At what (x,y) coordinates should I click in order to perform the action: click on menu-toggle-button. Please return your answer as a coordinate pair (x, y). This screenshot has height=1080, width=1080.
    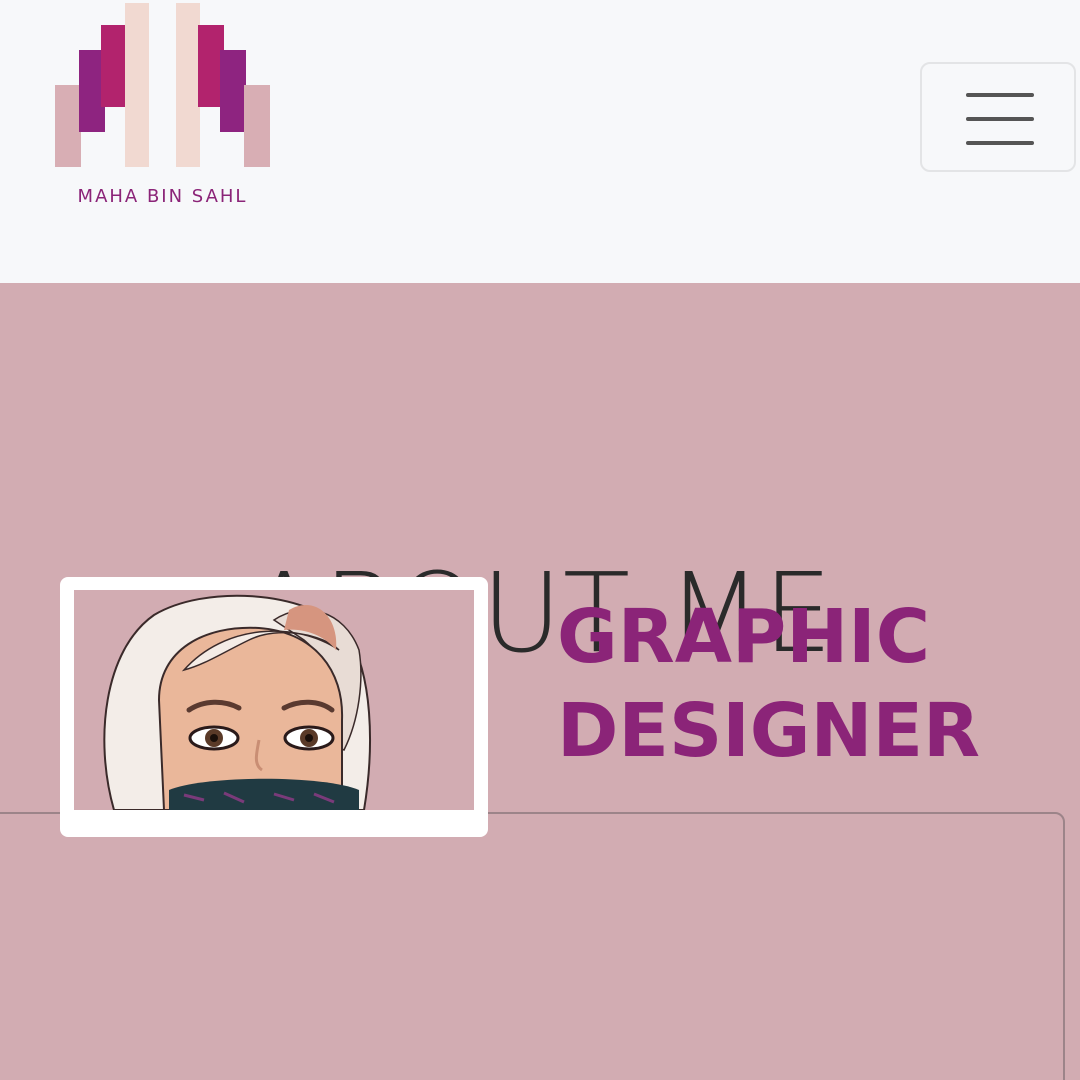
    Looking at the image, I should click on (998, 117).